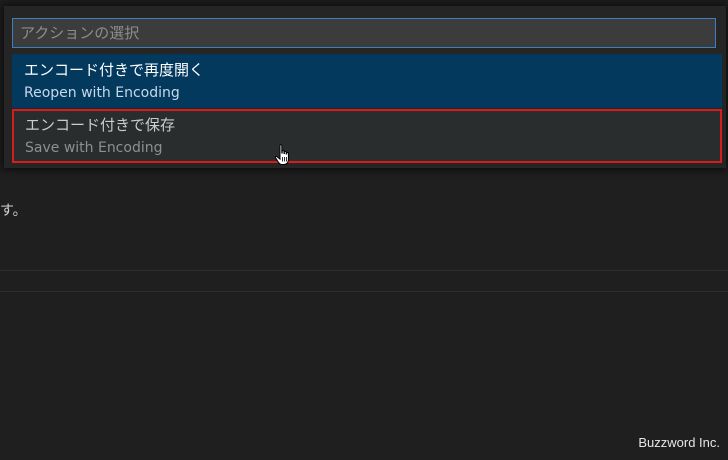 The height and width of the screenshot is (460, 728). What do you see at coordinates (364, 33) in the screenshot?
I see `quick-pick-input` at bounding box center [364, 33].